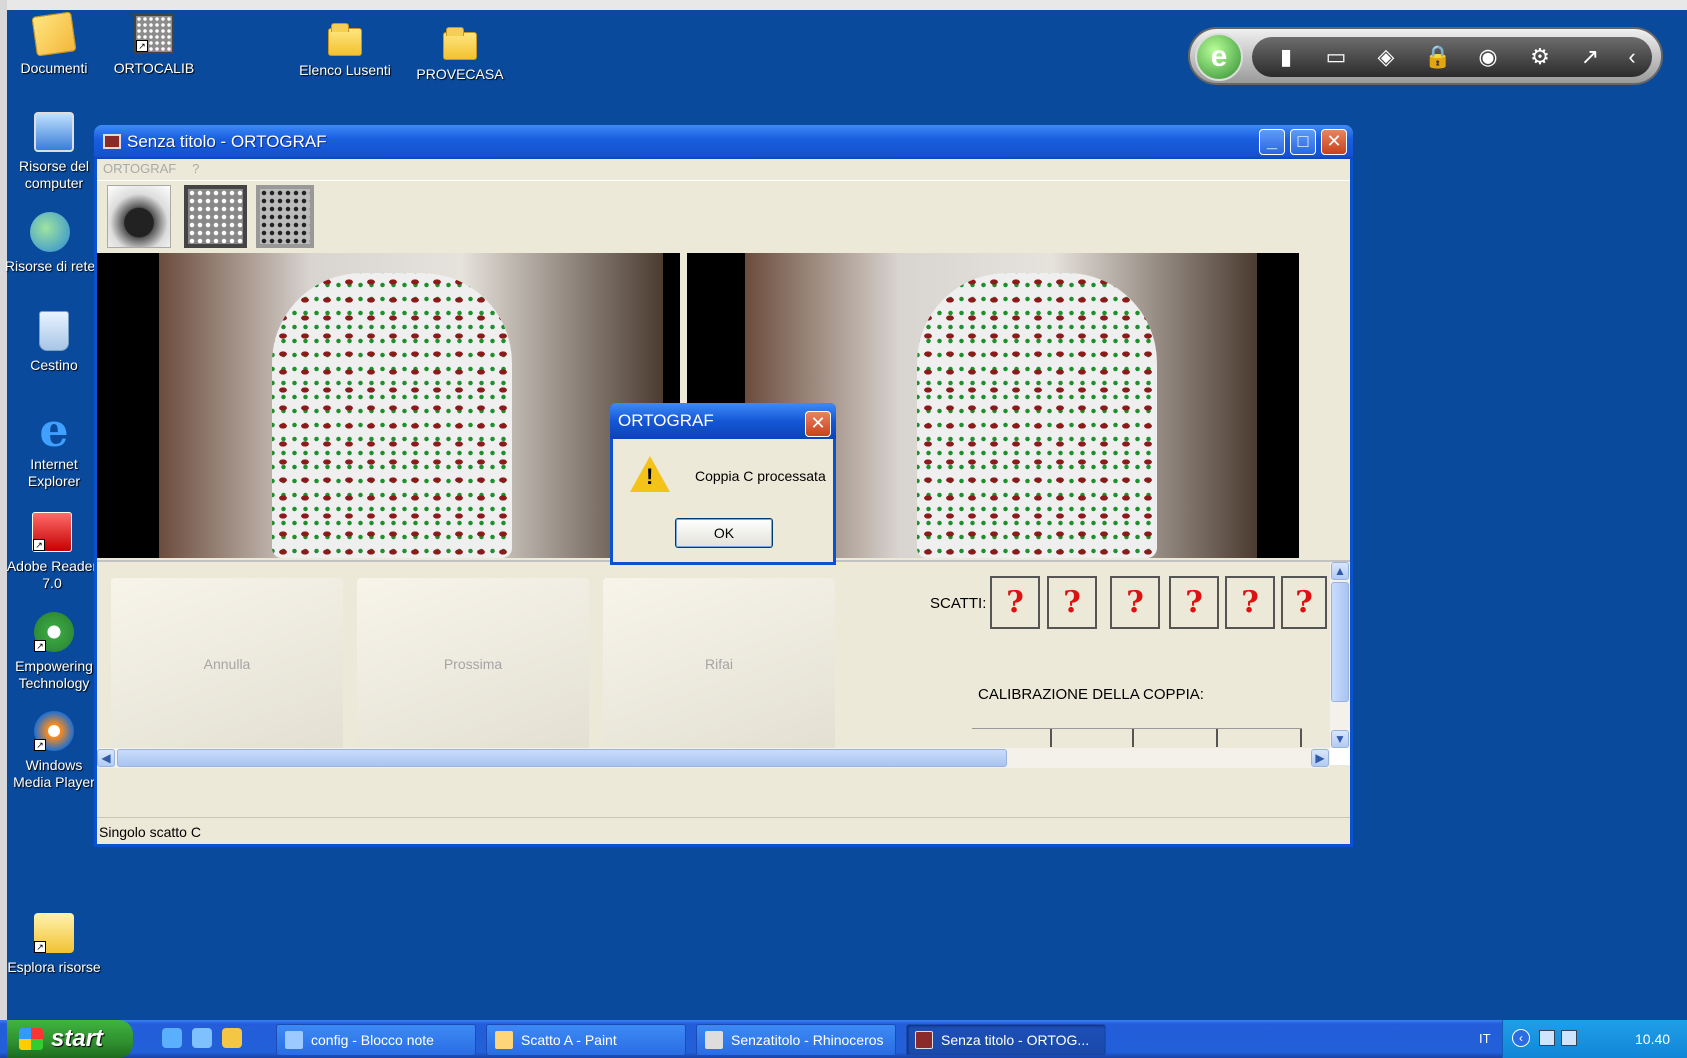 The width and height of the screenshot is (1687, 1058). What do you see at coordinates (215, 216) in the screenshot?
I see `calibration-grid-icon` at bounding box center [215, 216].